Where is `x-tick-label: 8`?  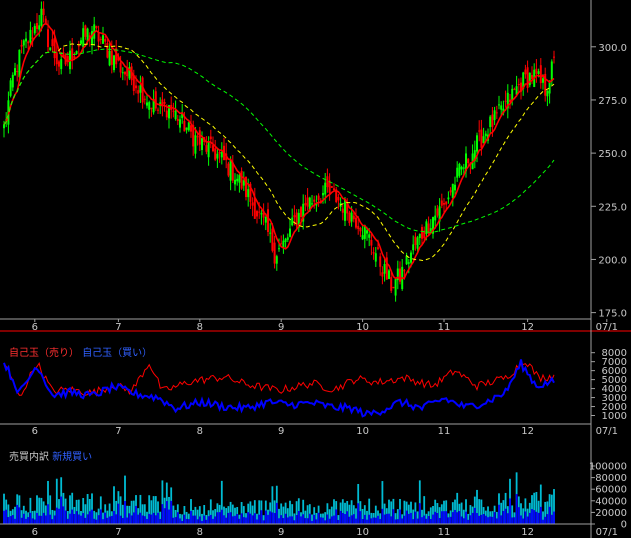 x-tick-label: 8 is located at coordinates (200, 431).